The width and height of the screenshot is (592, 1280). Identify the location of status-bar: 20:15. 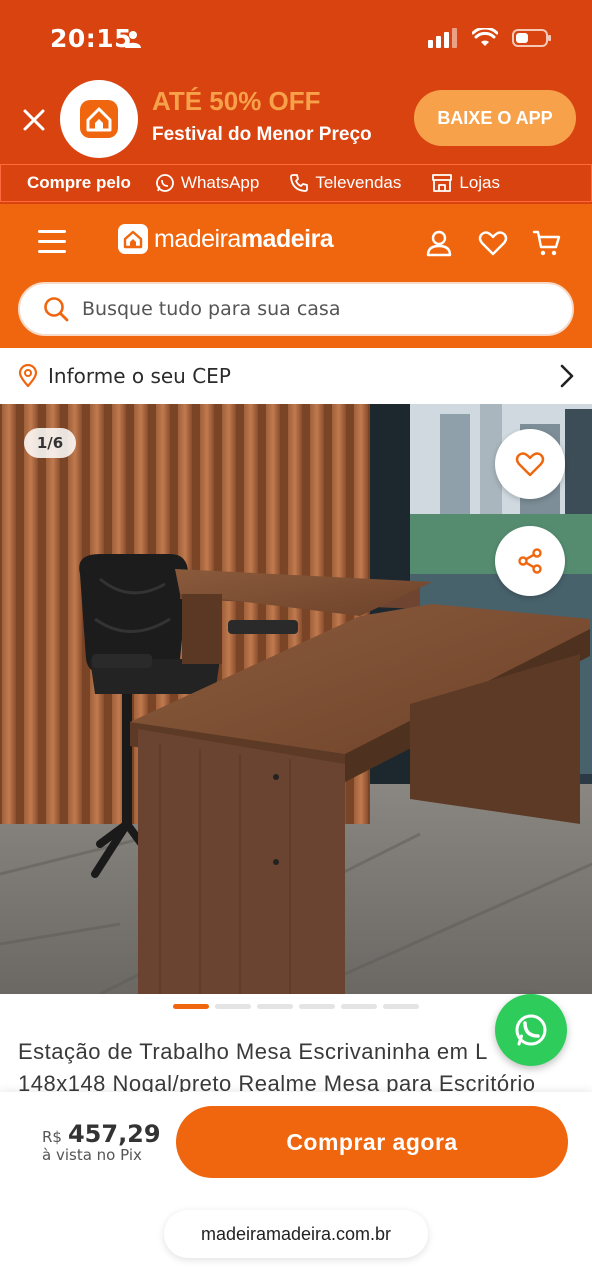
(296, 40).